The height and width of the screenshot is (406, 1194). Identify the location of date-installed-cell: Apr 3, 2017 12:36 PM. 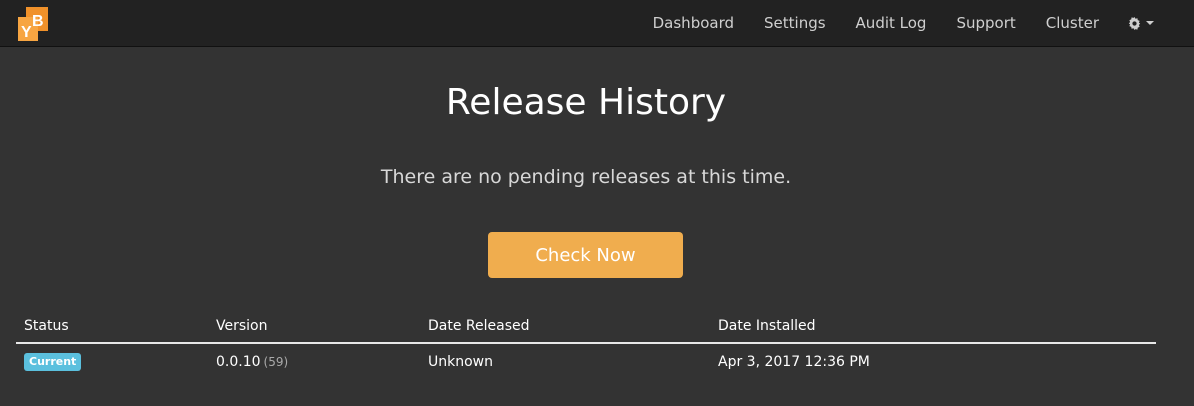
(794, 362).